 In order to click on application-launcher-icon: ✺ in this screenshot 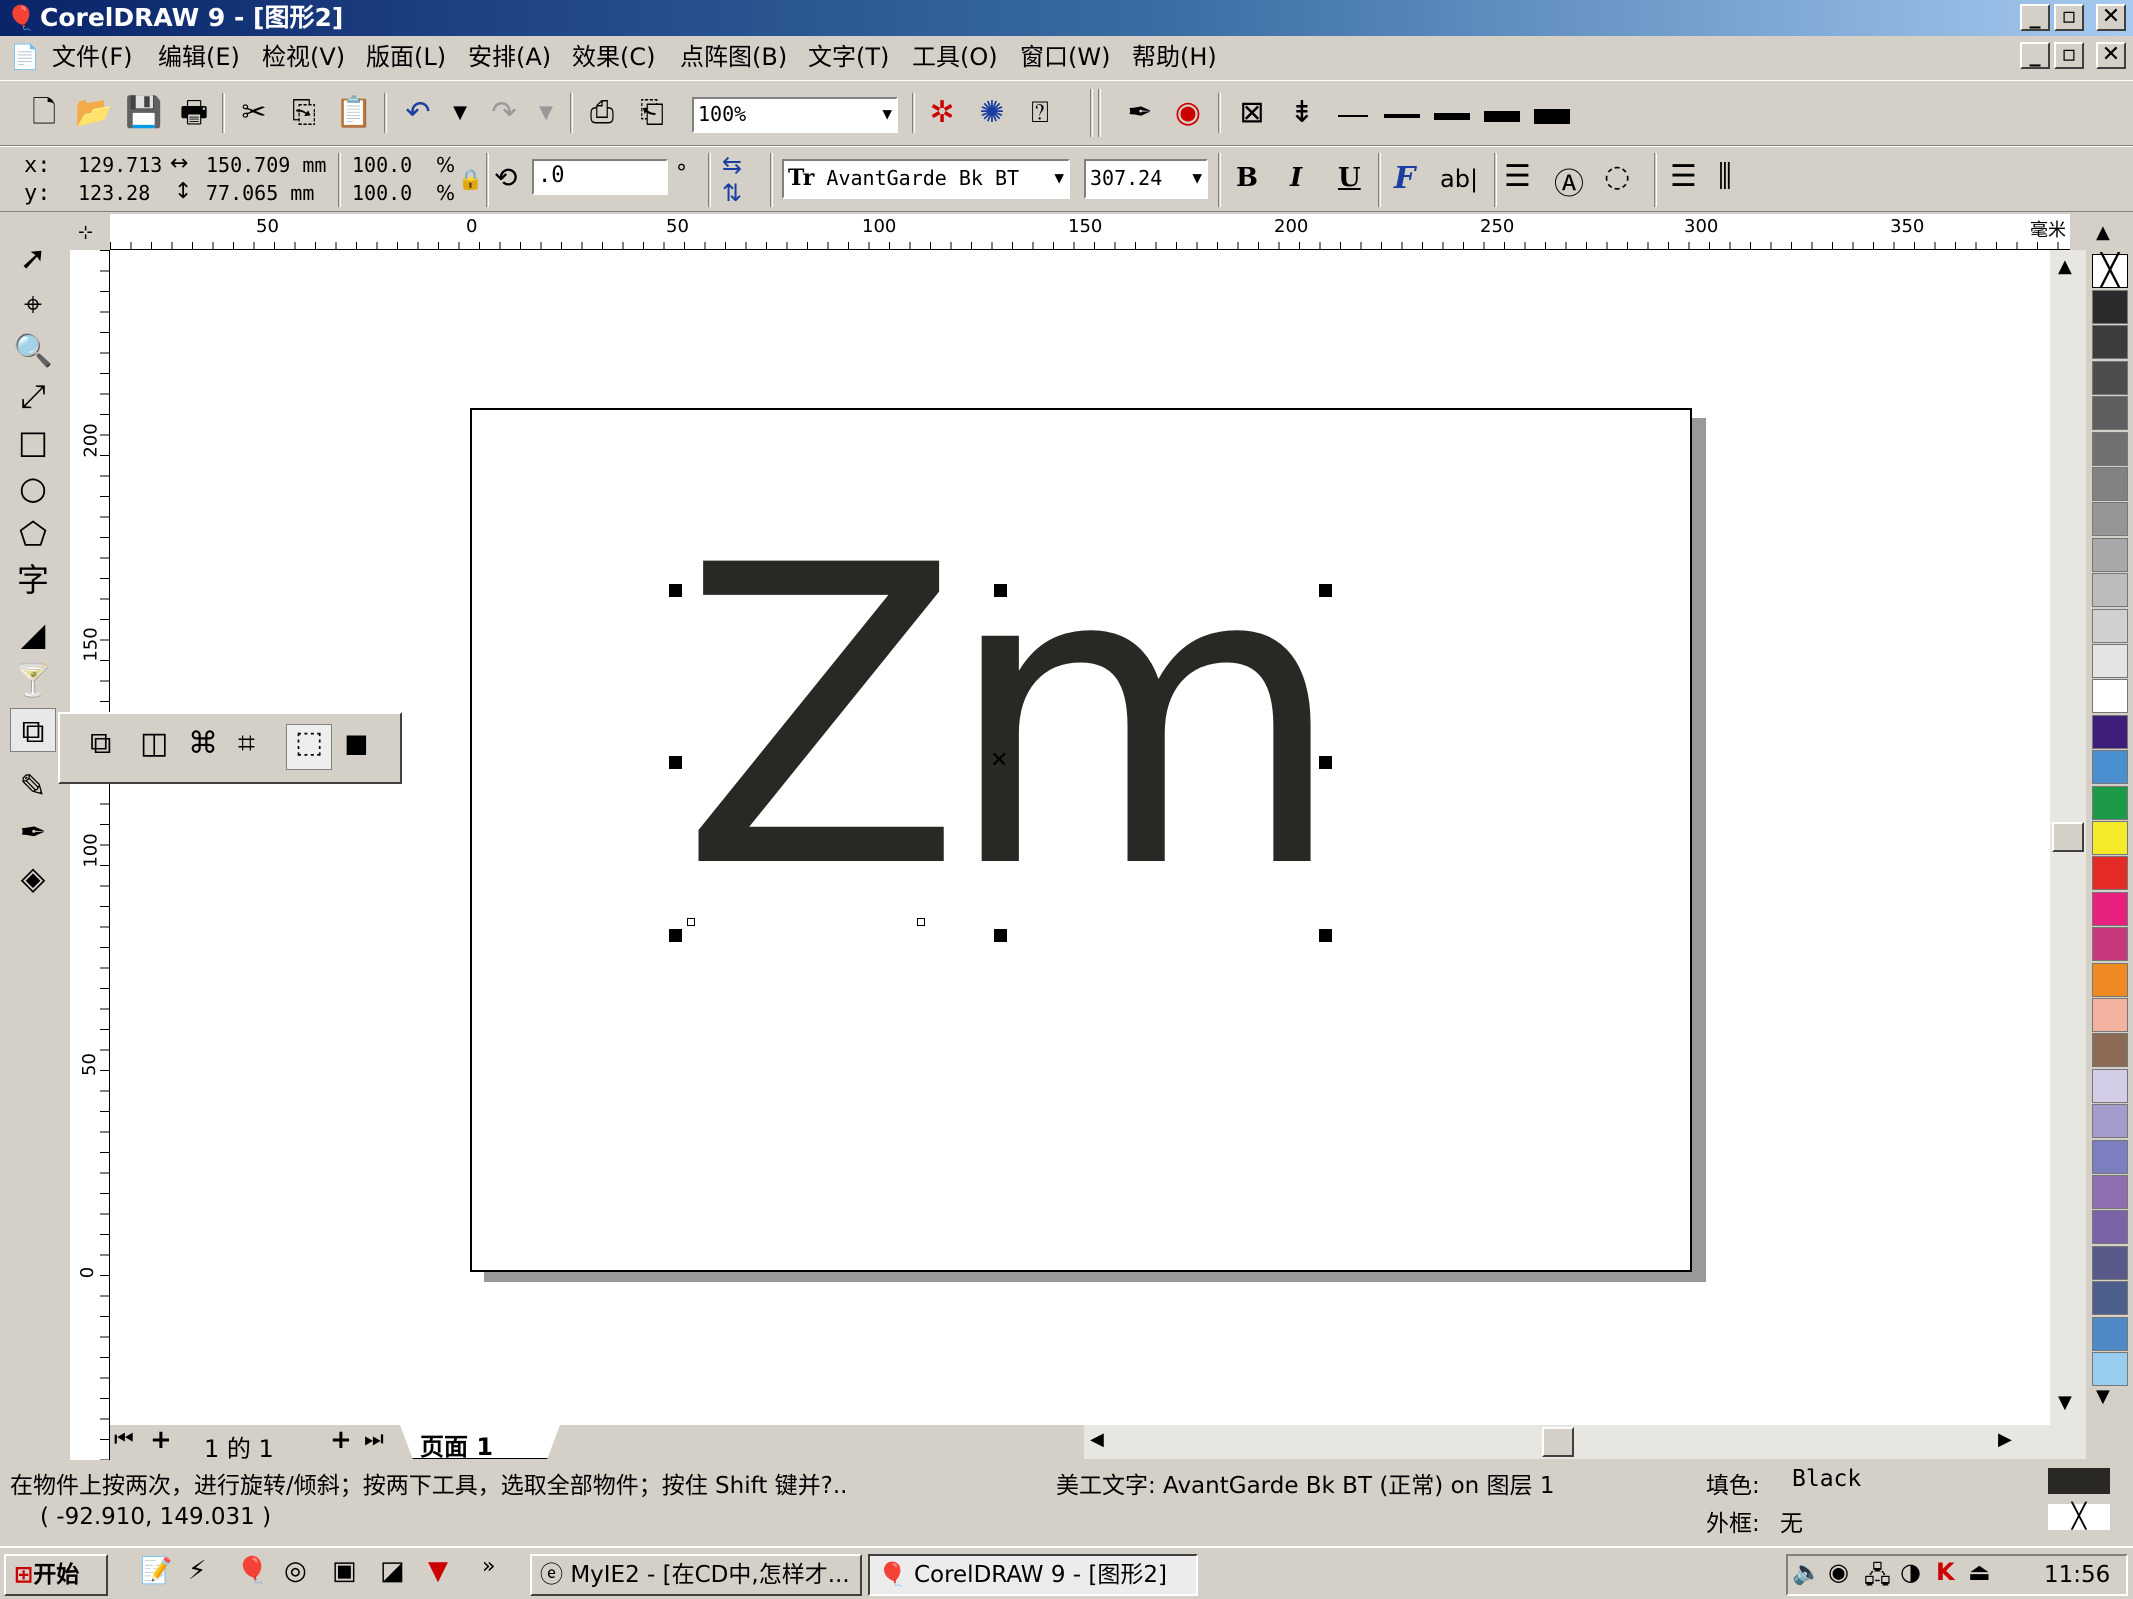, I will do `click(992, 113)`.